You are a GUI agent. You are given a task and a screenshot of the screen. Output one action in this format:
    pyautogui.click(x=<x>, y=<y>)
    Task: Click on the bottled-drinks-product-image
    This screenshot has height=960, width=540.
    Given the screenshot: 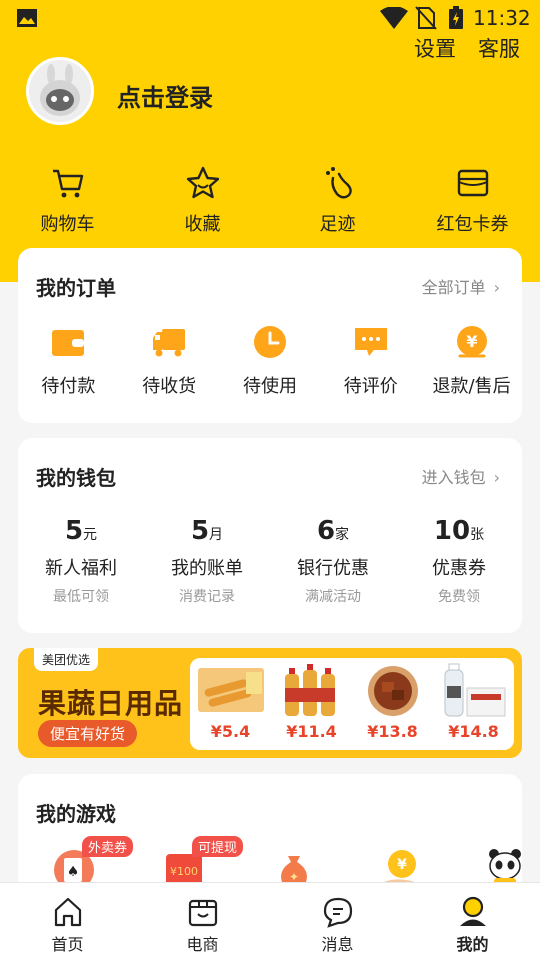 What is the action you would take?
    pyautogui.click(x=309, y=690)
    